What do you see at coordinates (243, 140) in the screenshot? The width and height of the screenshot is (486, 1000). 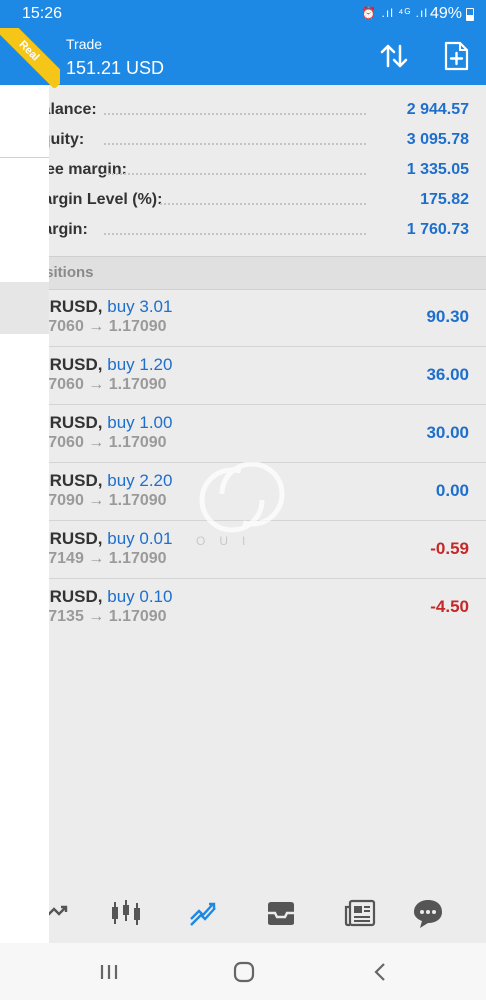 I see `equity-row: Equity: 3 095.78` at bounding box center [243, 140].